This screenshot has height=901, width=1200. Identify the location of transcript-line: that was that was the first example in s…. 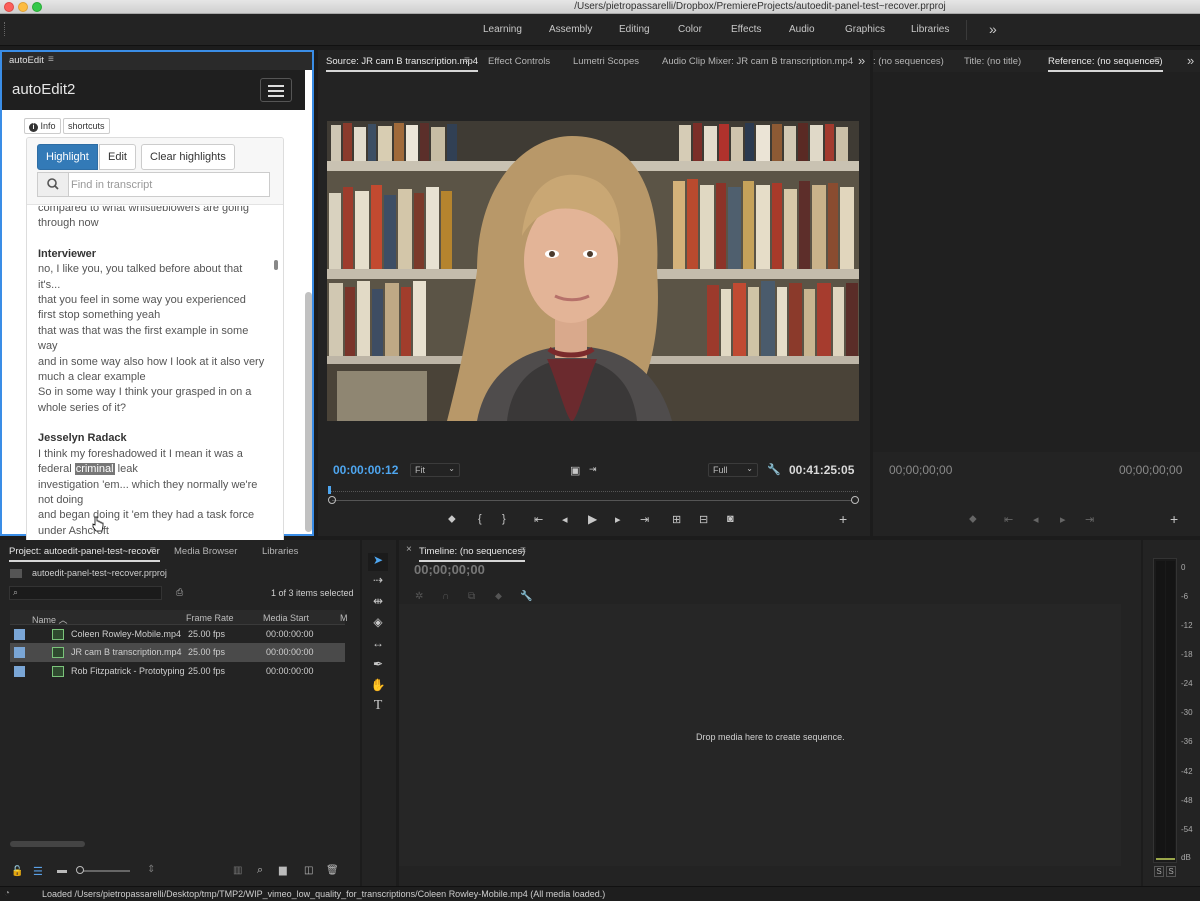
(158, 331).